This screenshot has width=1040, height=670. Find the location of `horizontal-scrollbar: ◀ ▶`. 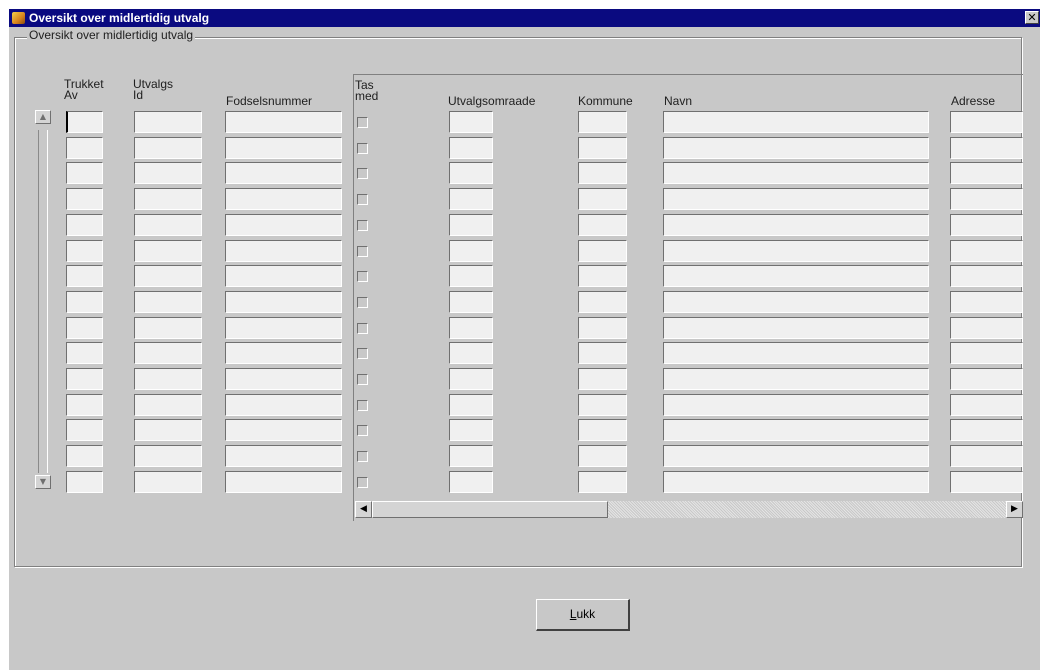

horizontal-scrollbar: ◀ ▶ is located at coordinates (689, 509).